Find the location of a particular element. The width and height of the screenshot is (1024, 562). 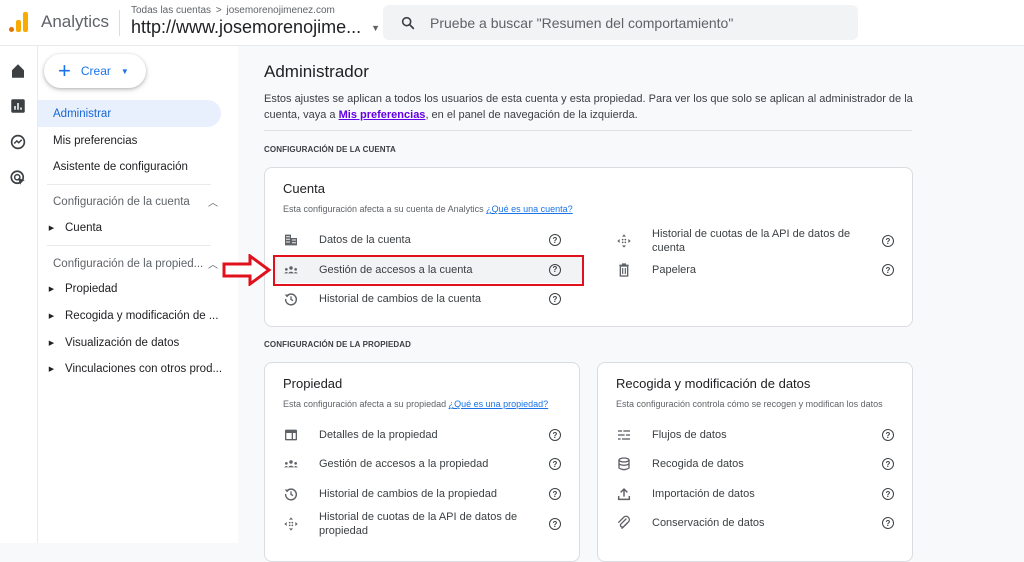

mis-preferencias-link: Mis preferencias is located at coordinates (382, 115).